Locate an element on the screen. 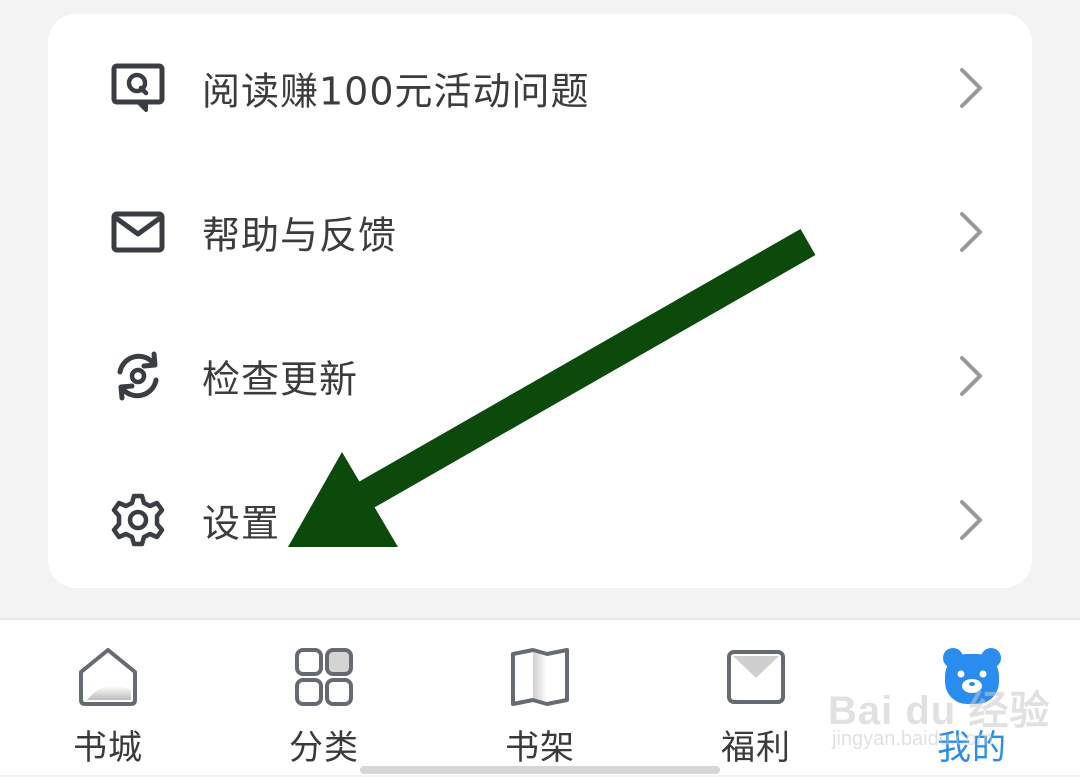 The width and height of the screenshot is (1080, 777). tab-benefits: 福利 is located at coordinates (756, 698).